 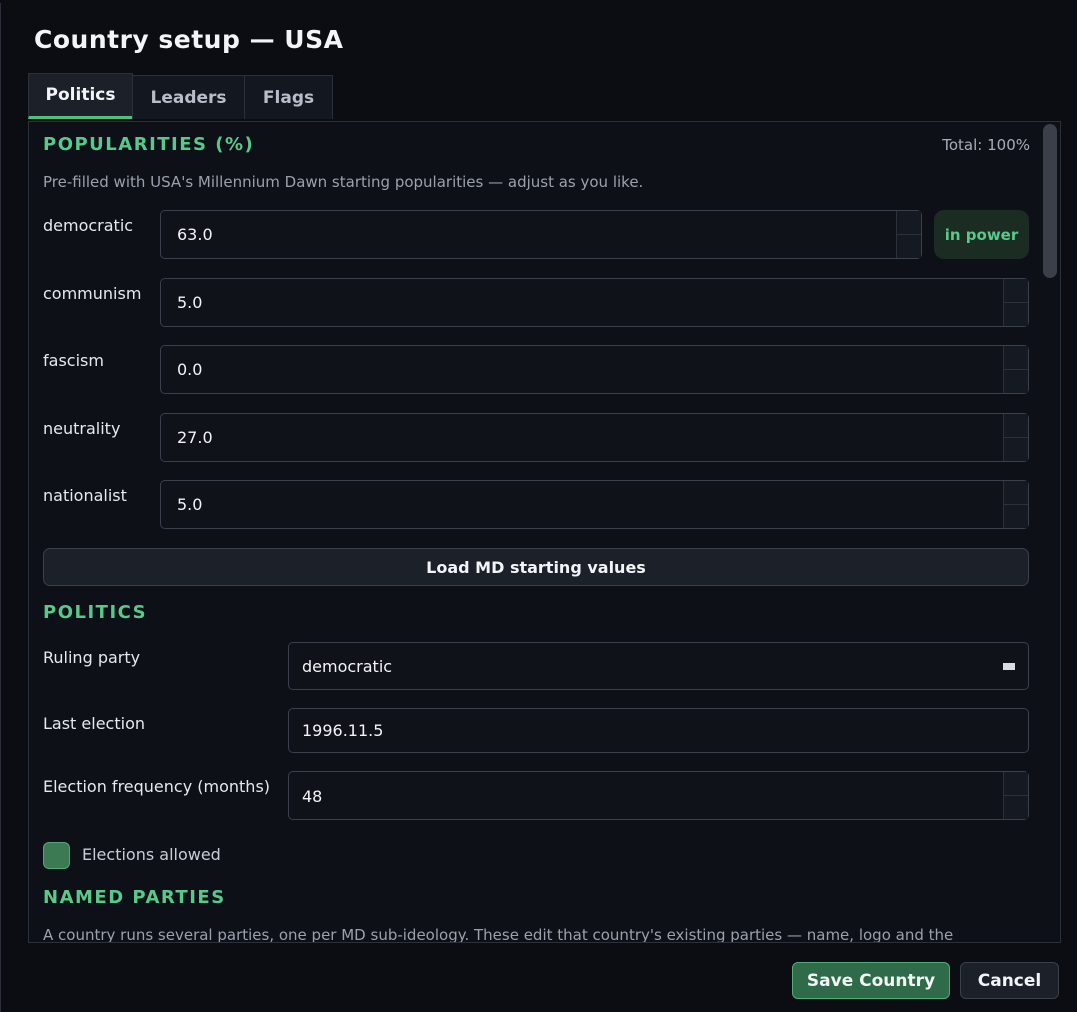 I want to click on elections-allowed-checkbox, so click(x=56, y=855).